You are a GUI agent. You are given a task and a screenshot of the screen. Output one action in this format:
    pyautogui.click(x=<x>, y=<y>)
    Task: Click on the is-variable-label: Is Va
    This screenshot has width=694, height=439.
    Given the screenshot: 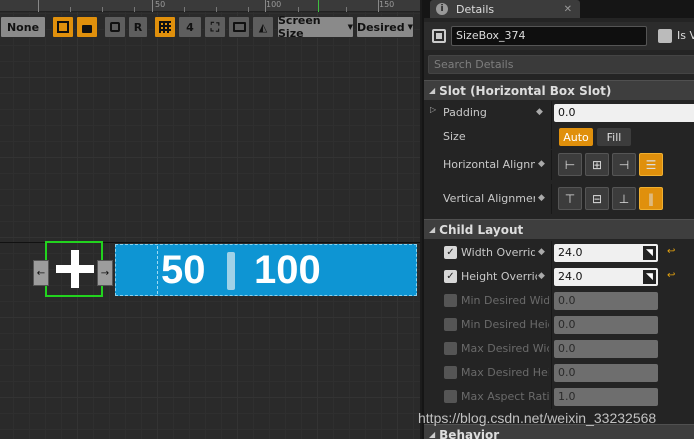 What is the action you would take?
    pyautogui.click(x=685, y=35)
    